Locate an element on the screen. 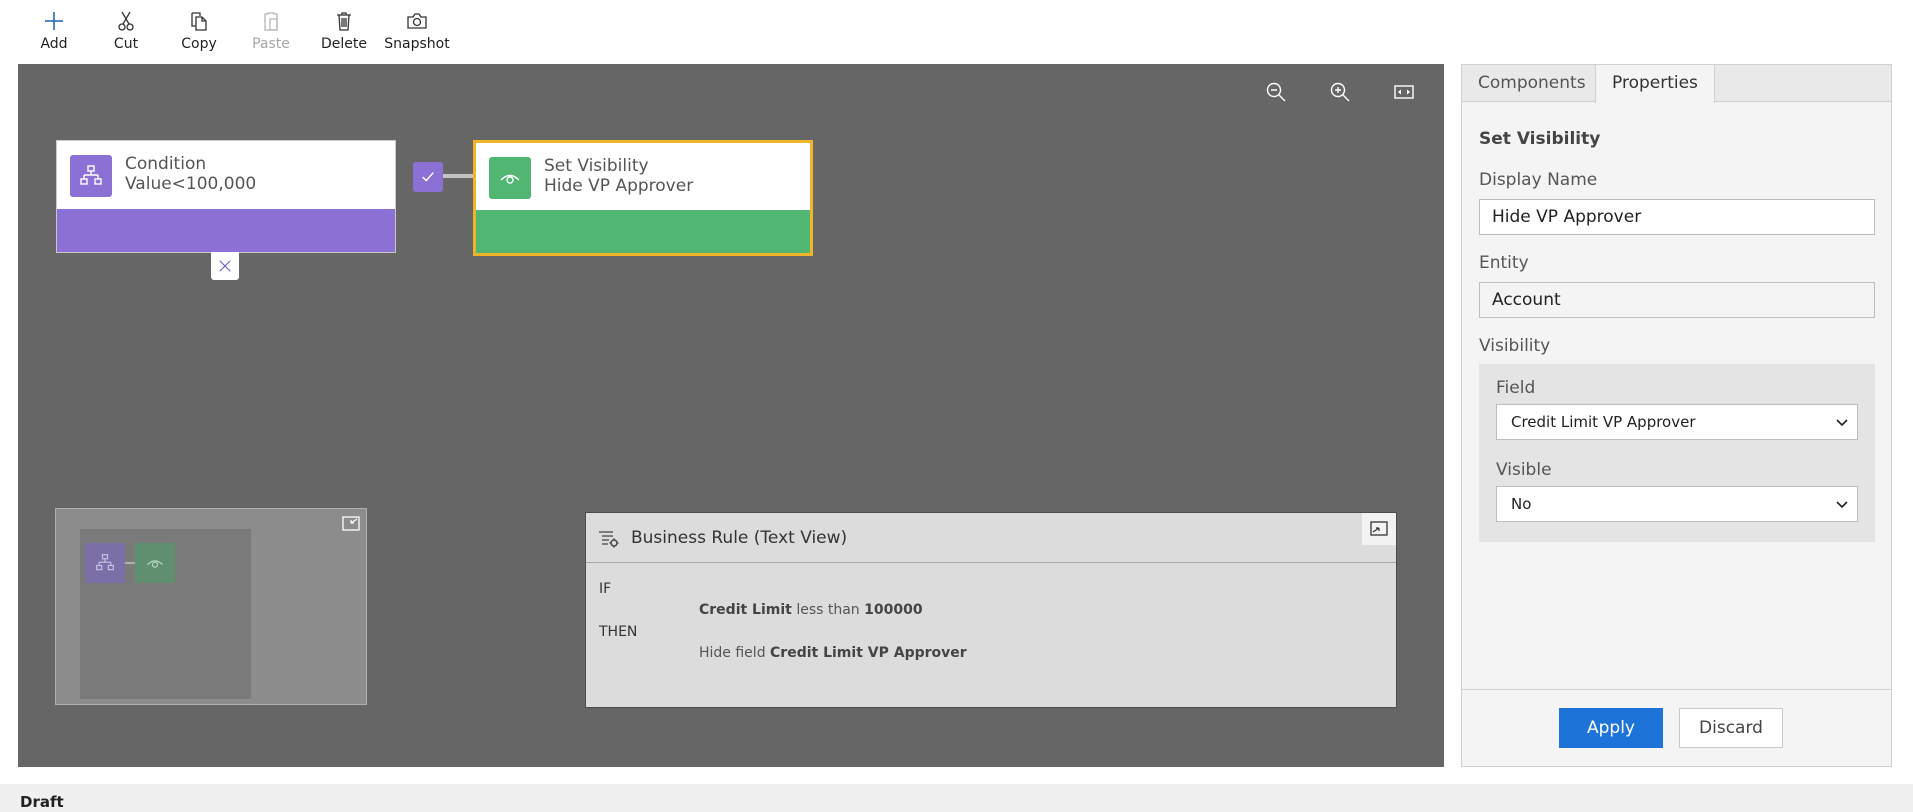 This screenshot has height=812, width=1913. then-action: Hide field is located at coordinates (732, 653).